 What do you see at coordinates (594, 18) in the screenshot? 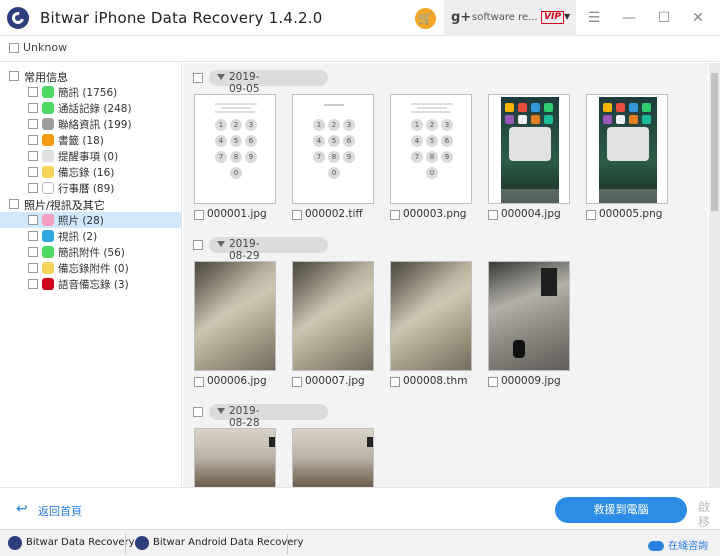
I see `menu-icon: ☰` at bounding box center [594, 18].